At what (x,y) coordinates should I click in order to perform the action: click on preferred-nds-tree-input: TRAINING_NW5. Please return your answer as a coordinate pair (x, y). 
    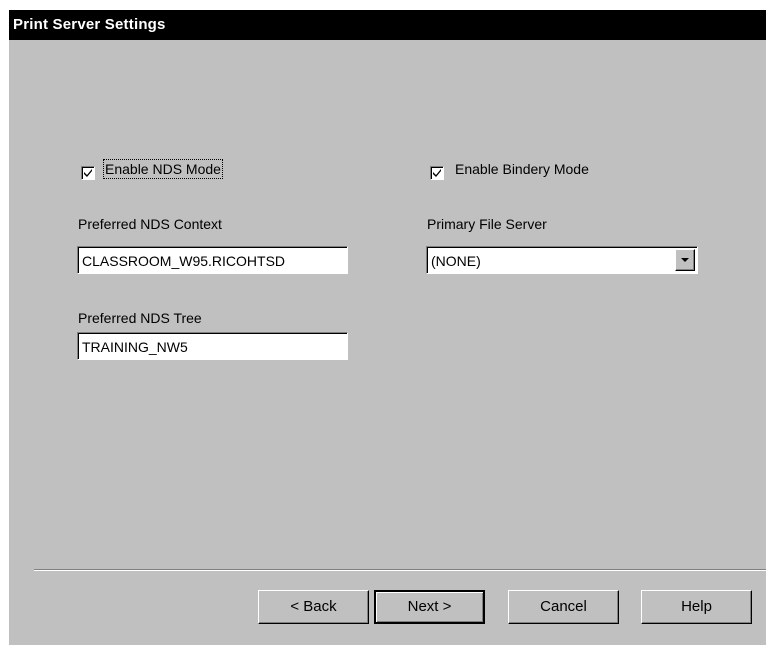
    Looking at the image, I should click on (212, 346).